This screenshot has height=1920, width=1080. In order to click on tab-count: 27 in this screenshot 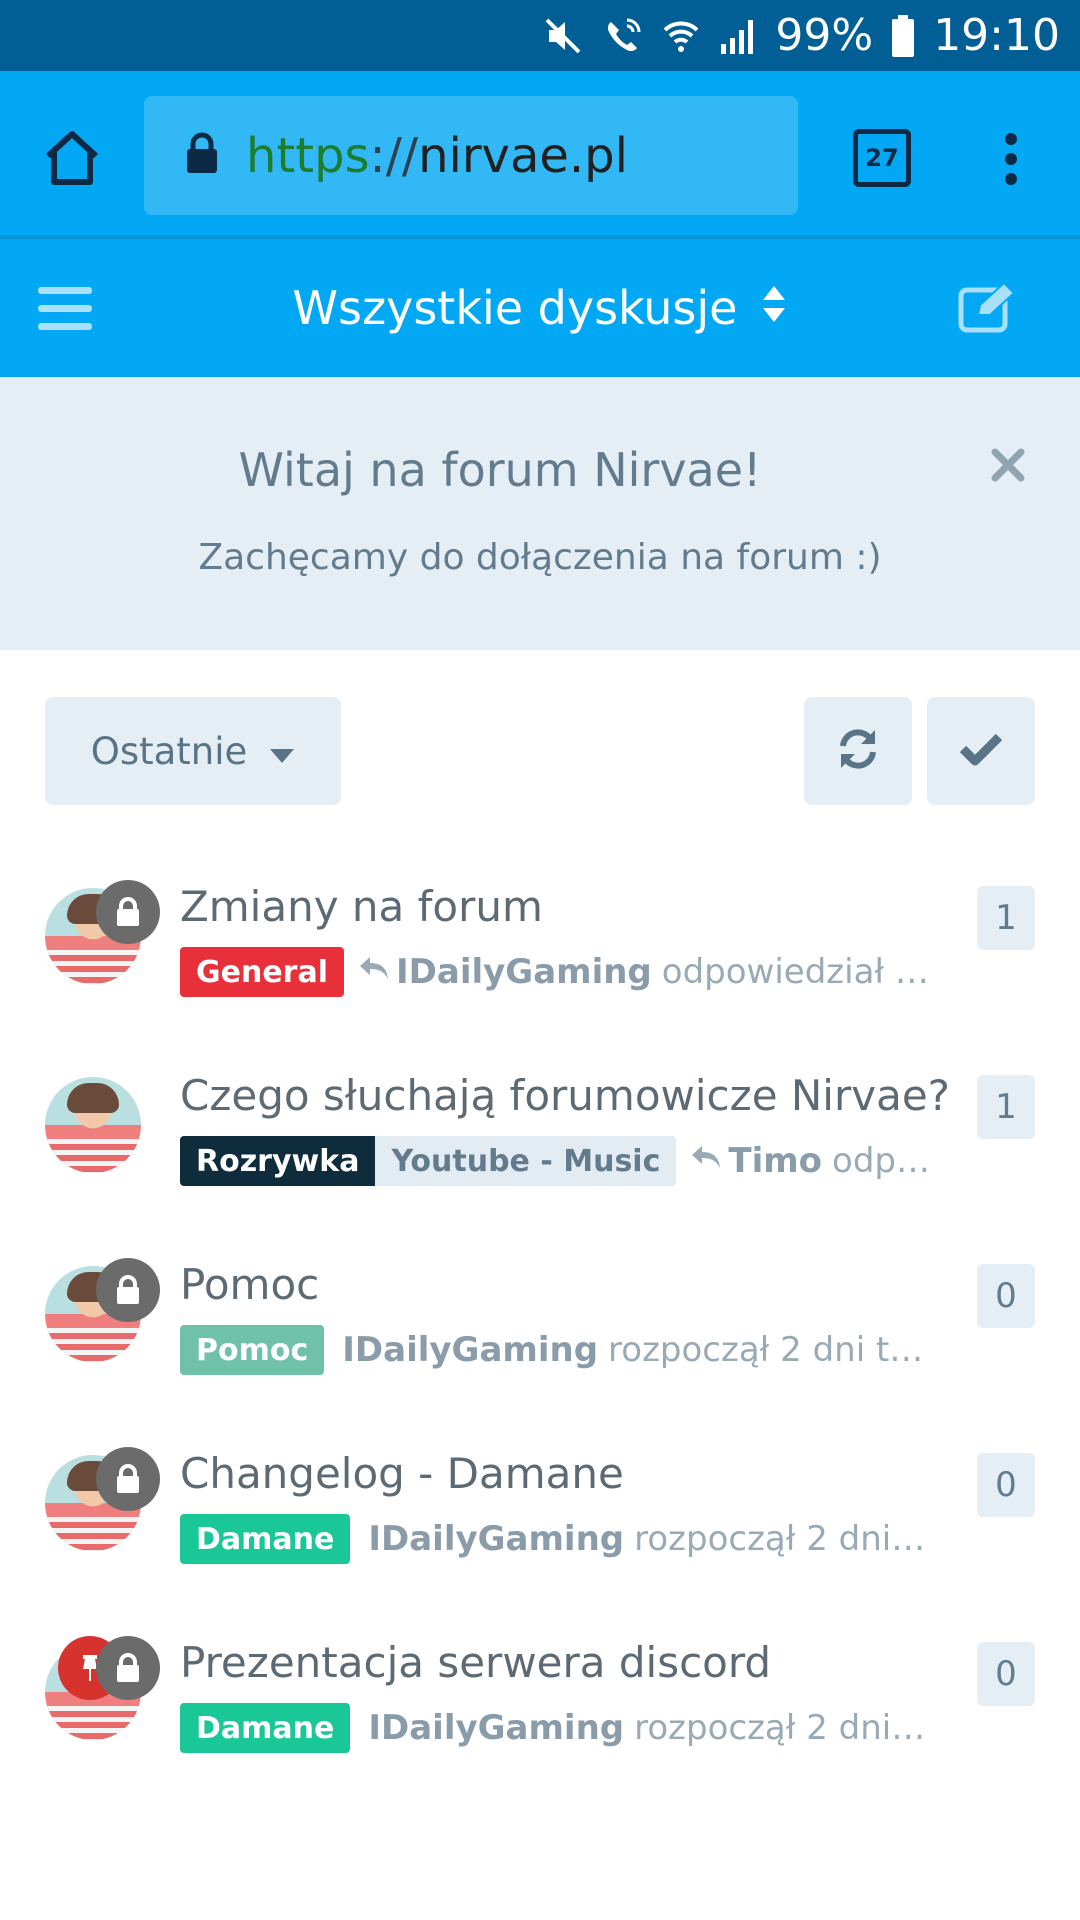, I will do `click(882, 158)`.